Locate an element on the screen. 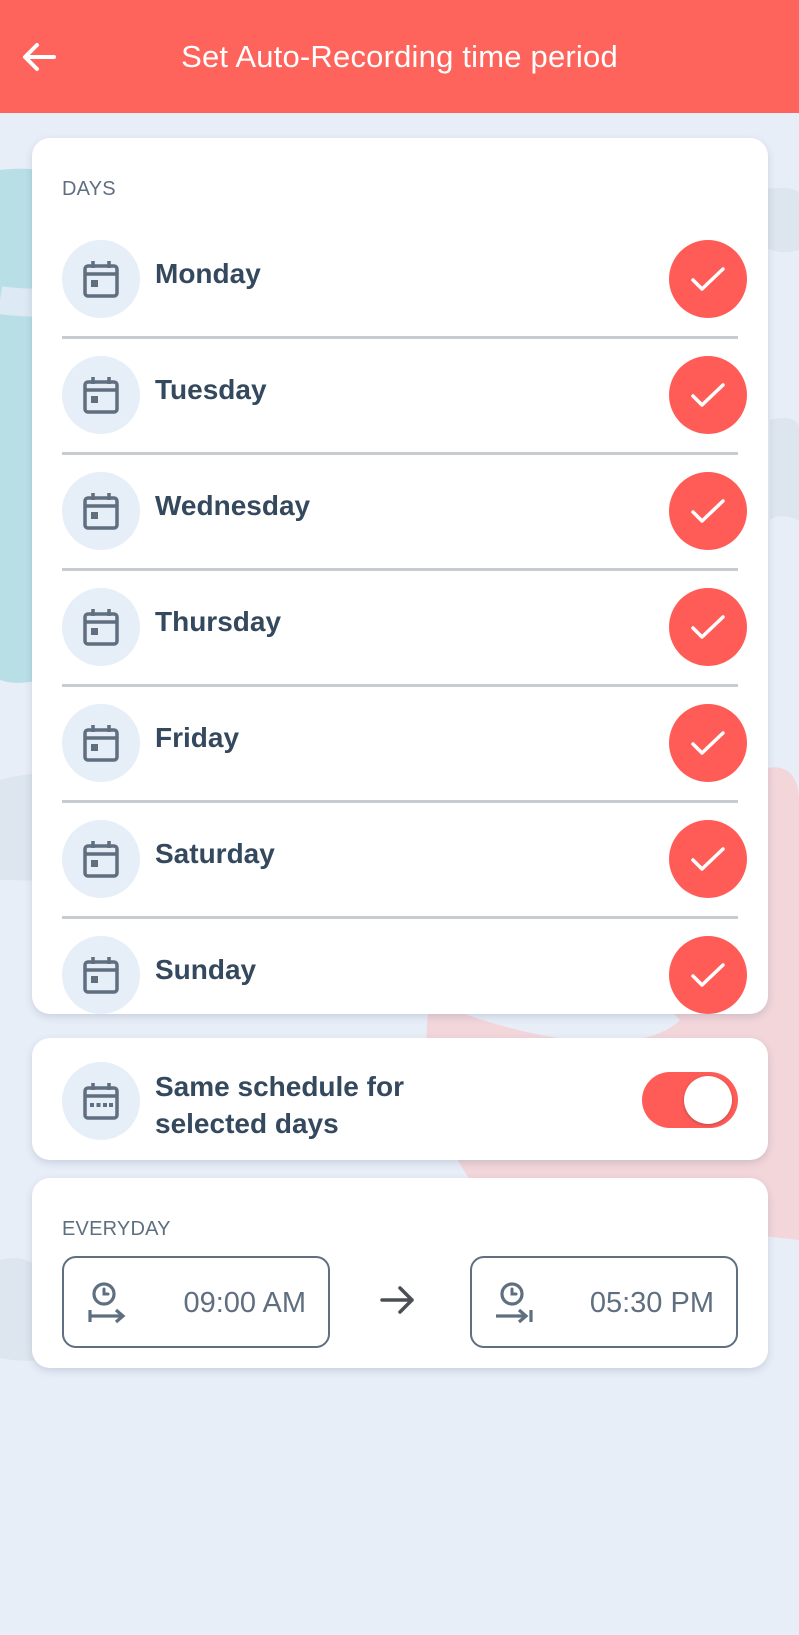 Image resolution: width=799 pixels, height=1635 pixels. end-time-picker: 05:30 PM is located at coordinates (604, 1302).